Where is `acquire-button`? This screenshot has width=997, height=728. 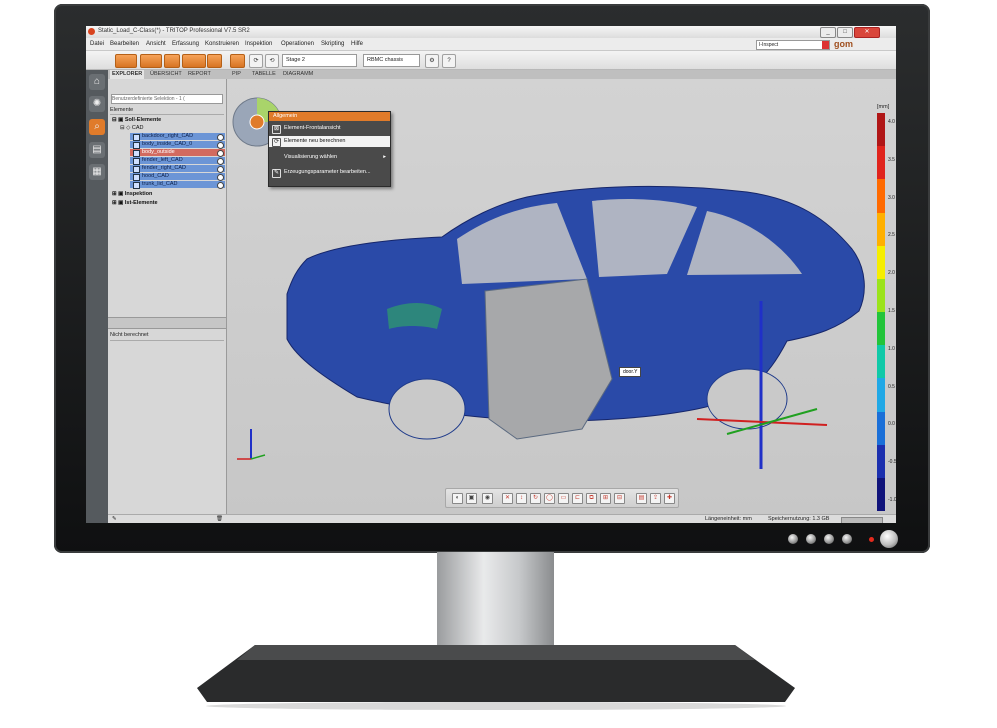
acquire-button is located at coordinates (126, 61).